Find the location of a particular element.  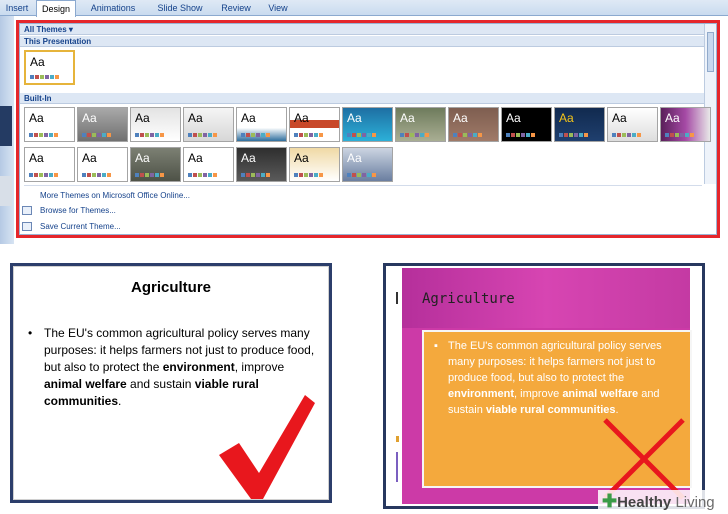

tab-insert: Insert is located at coordinates (17, 8).